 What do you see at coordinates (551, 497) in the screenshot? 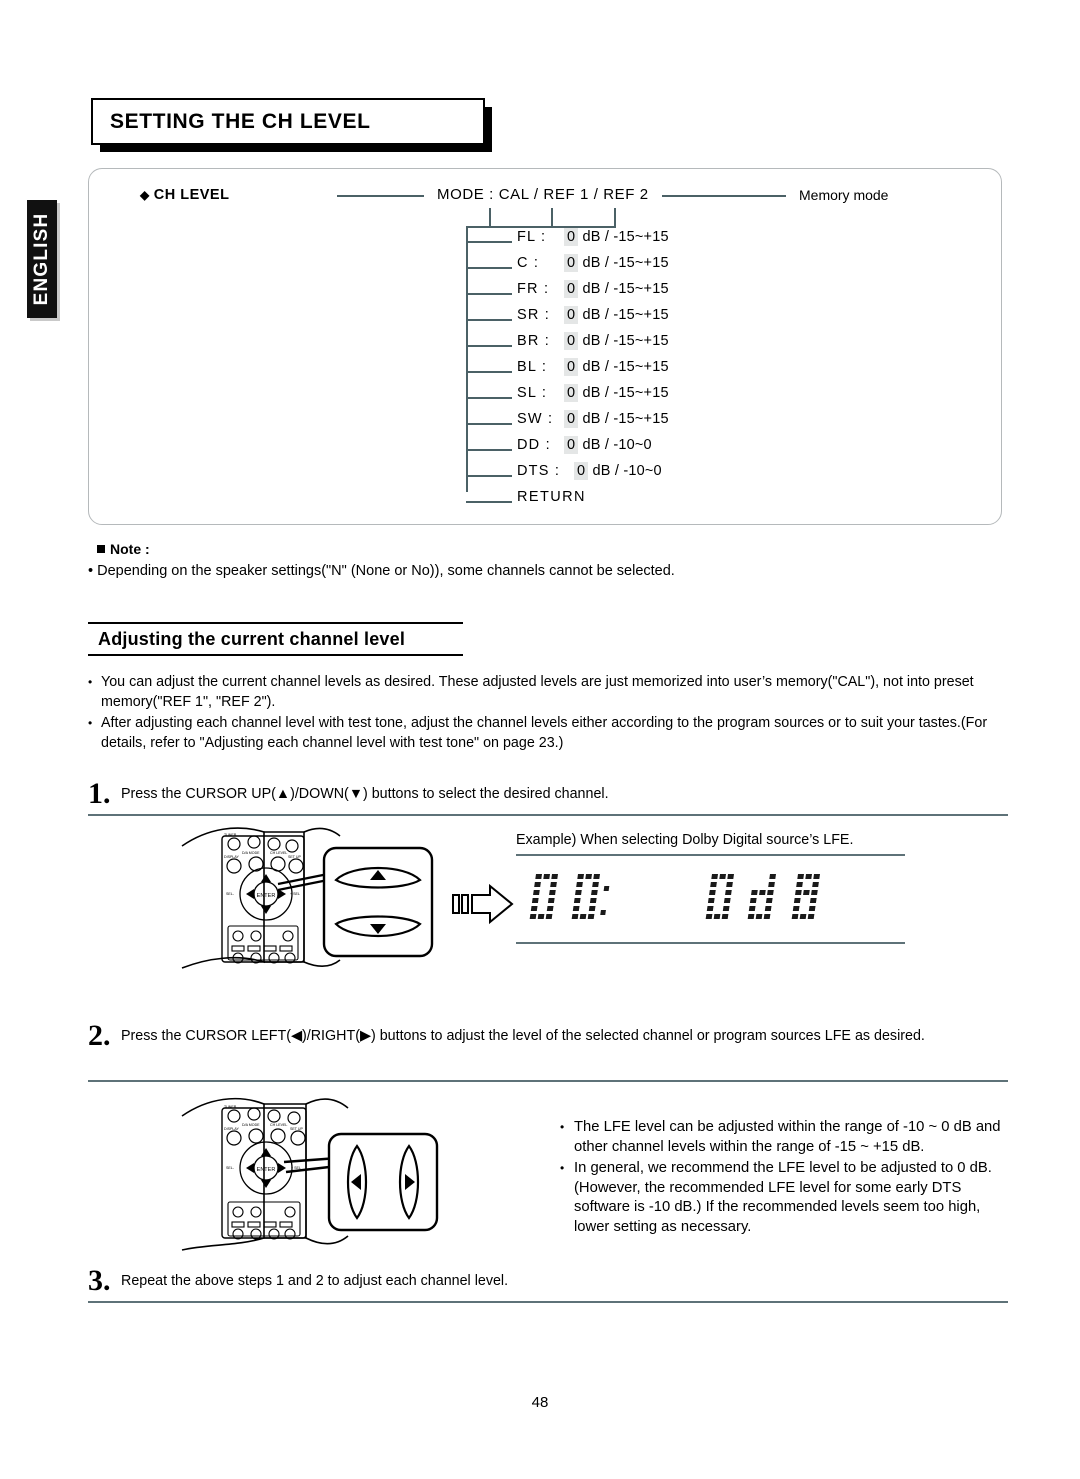
I see `return-label: RETURN` at bounding box center [551, 497].